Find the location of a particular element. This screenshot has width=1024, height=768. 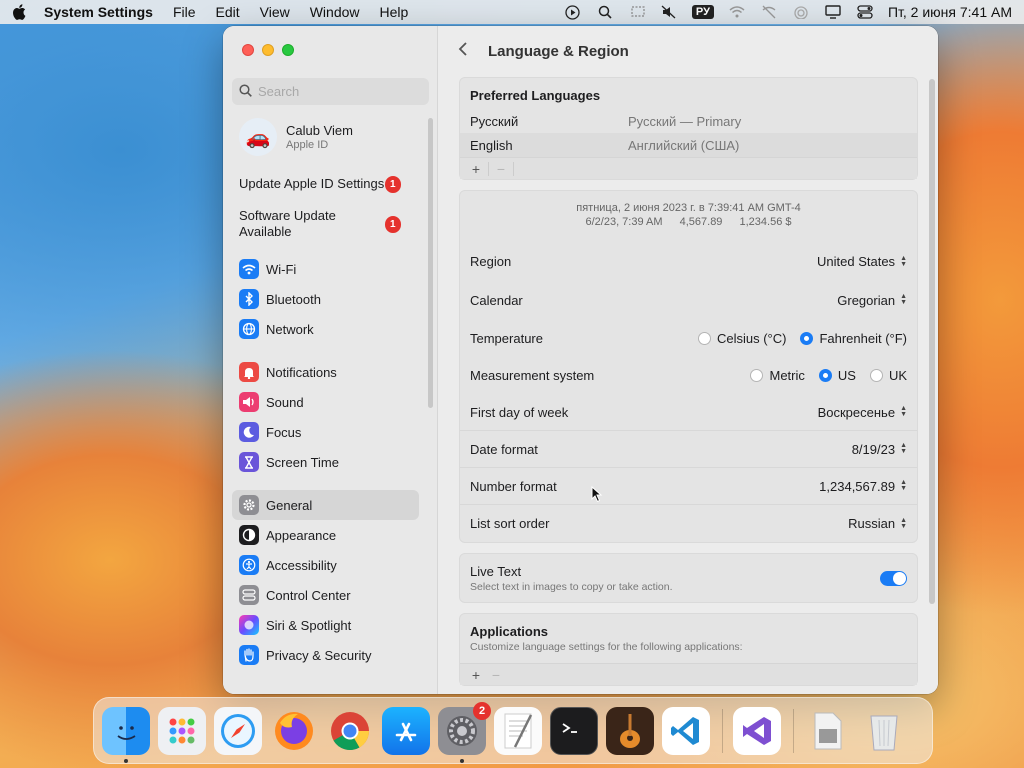

menu-window: Window is located at coordinates (335, 12).